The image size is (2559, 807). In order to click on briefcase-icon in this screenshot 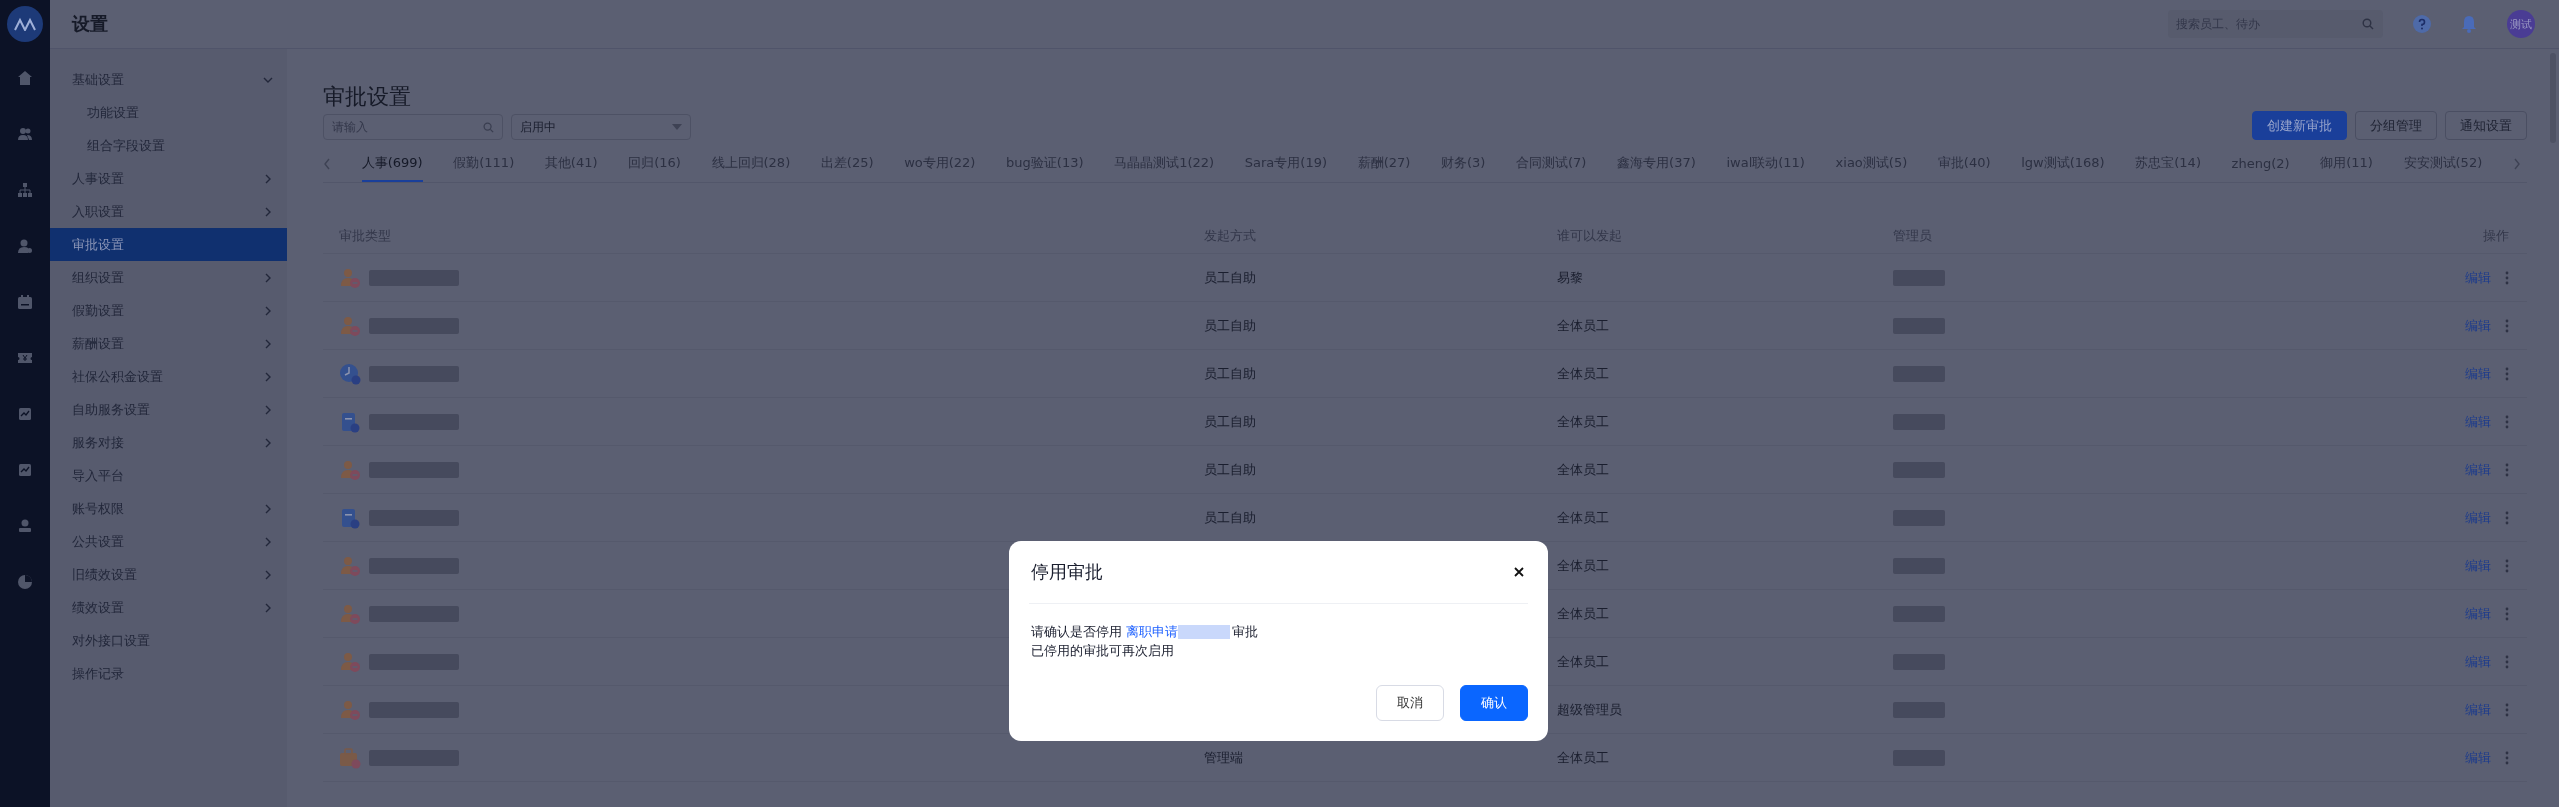, I will do `click(350, 757)`.